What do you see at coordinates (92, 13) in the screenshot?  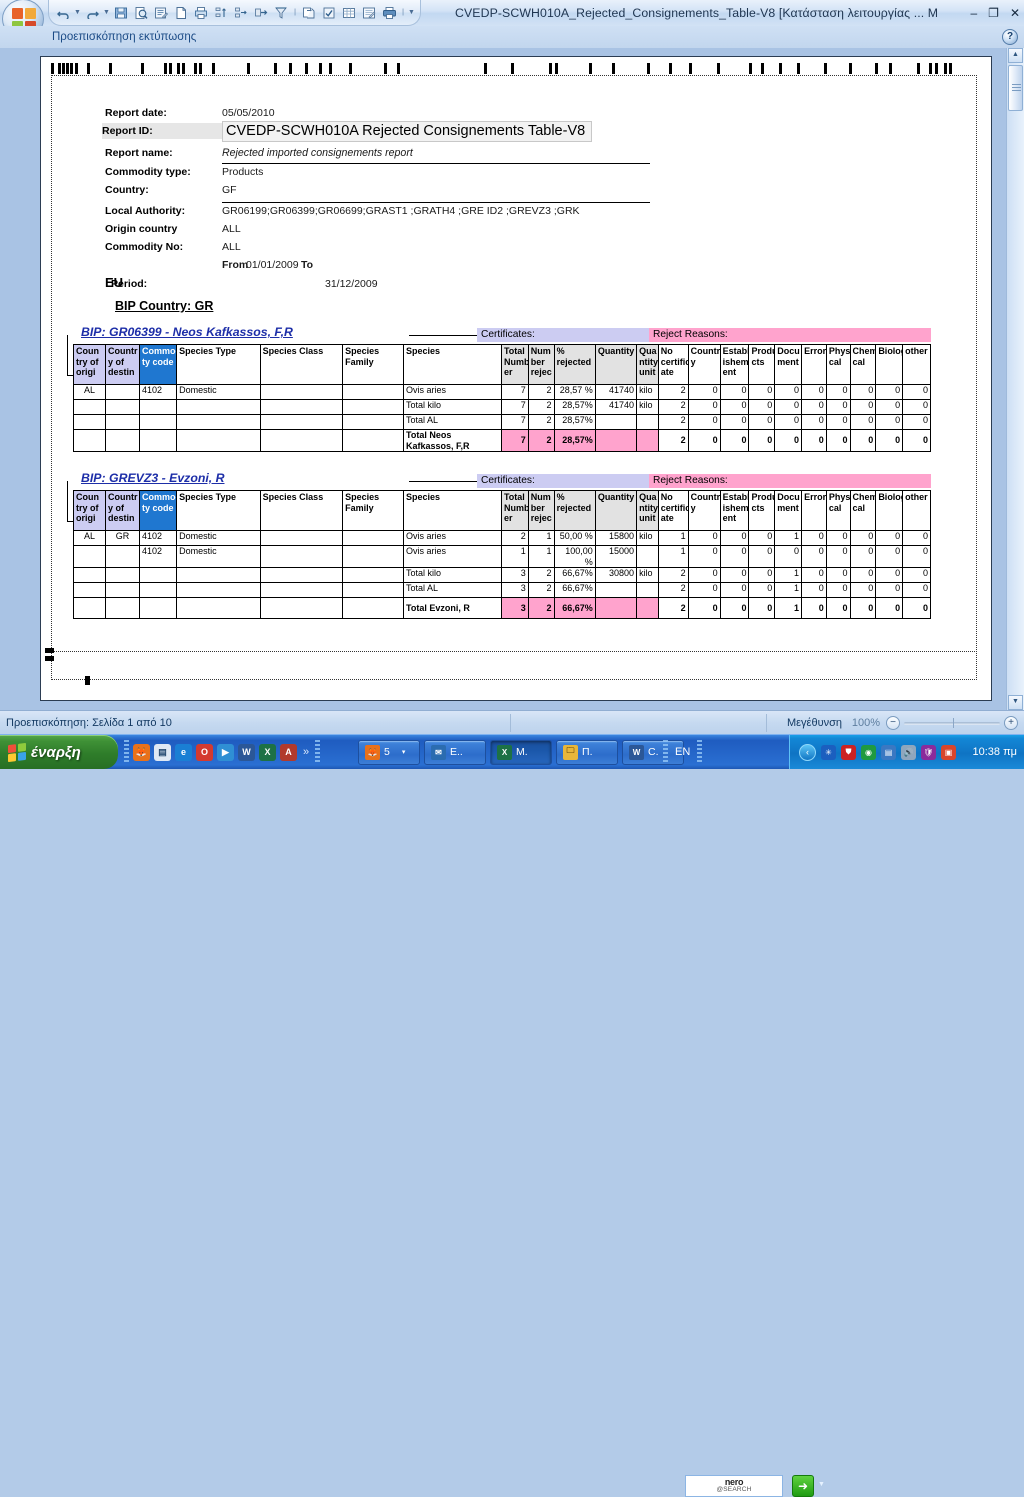 I see `redo-icon` at bounding box center [92, 13].